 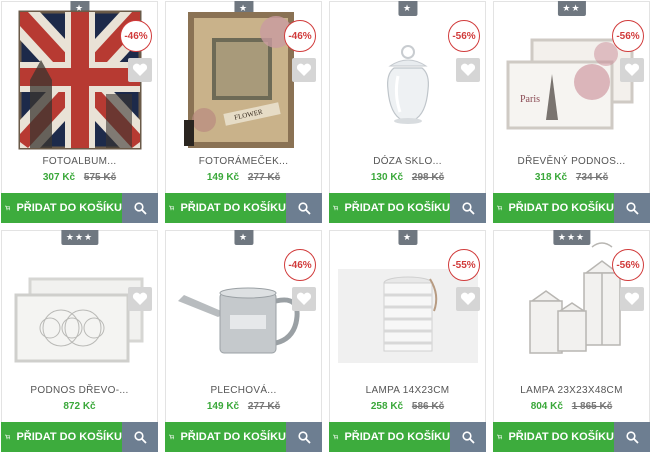 I want to click on svg-text: Paris, so click(x=530, y=99).